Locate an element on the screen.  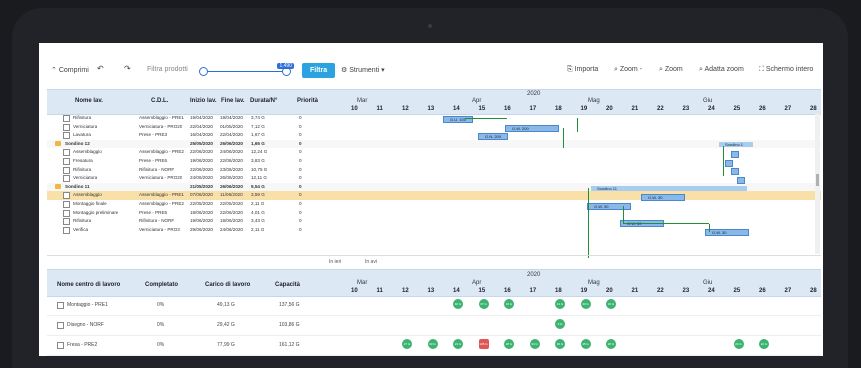
filter-input: Filtra prodotti is located at coordinates (167, 69).